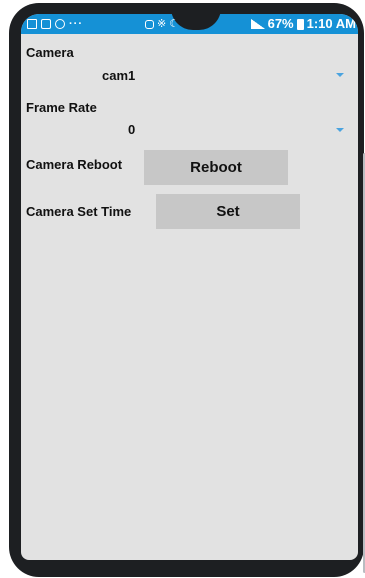 This screenshot has width=365, height=578. I want to click on camera-spinner: cam1, so click(189, 73).